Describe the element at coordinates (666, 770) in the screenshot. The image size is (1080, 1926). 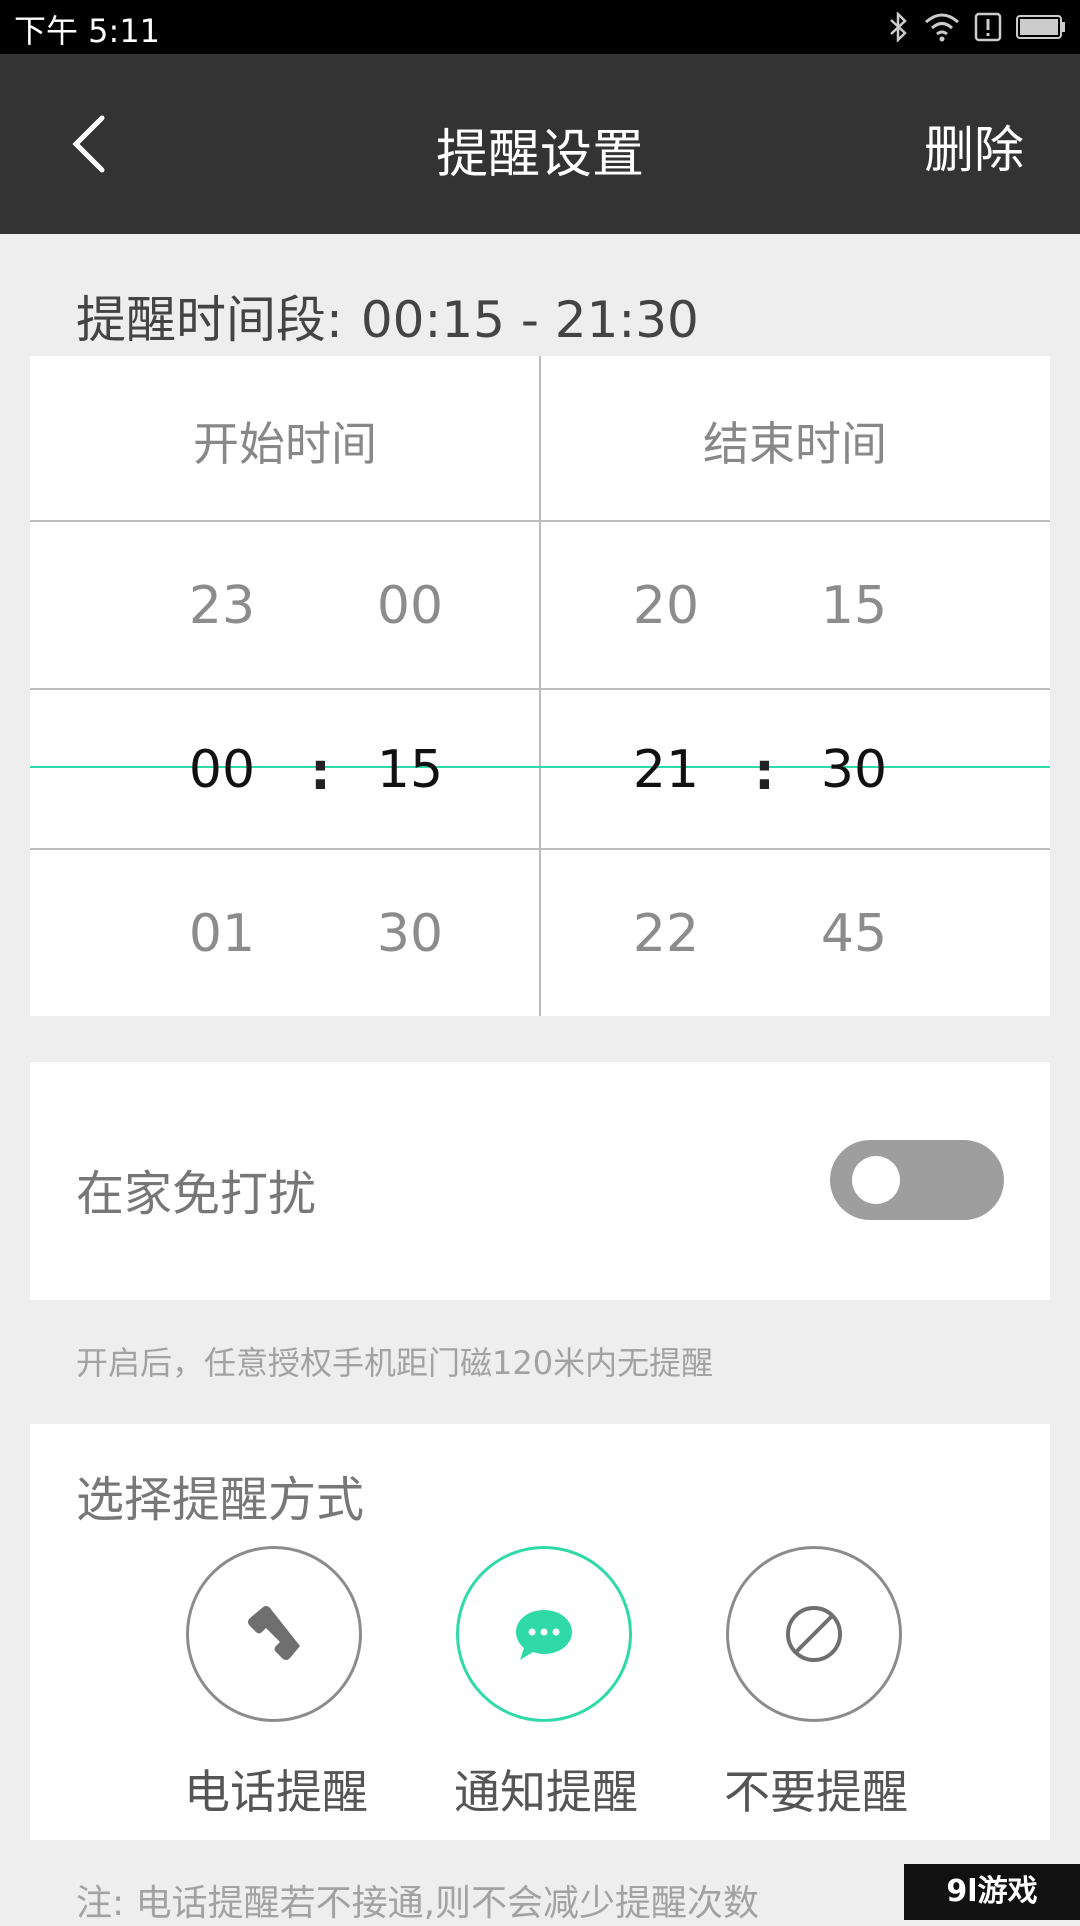
I see `end-hour-selected: 21` at that location.